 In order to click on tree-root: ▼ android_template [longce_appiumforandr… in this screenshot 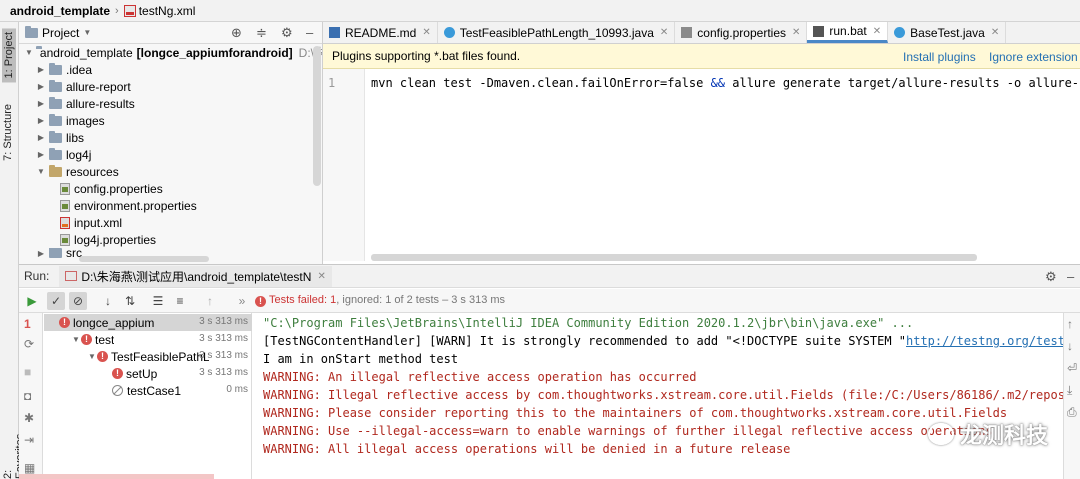, I will do `click(170, 52)`.